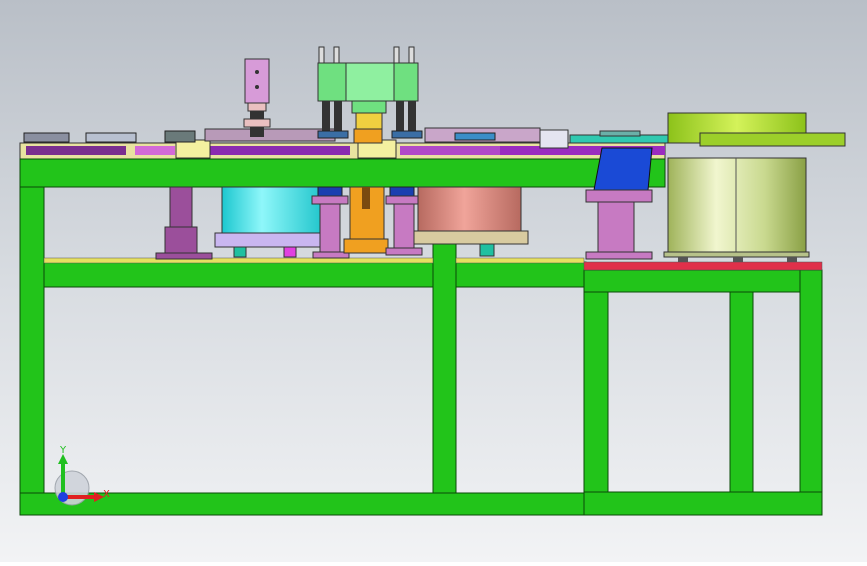 This screenshot has width=867, height=566. I want to click on red-base-plate, so click(703, 266).